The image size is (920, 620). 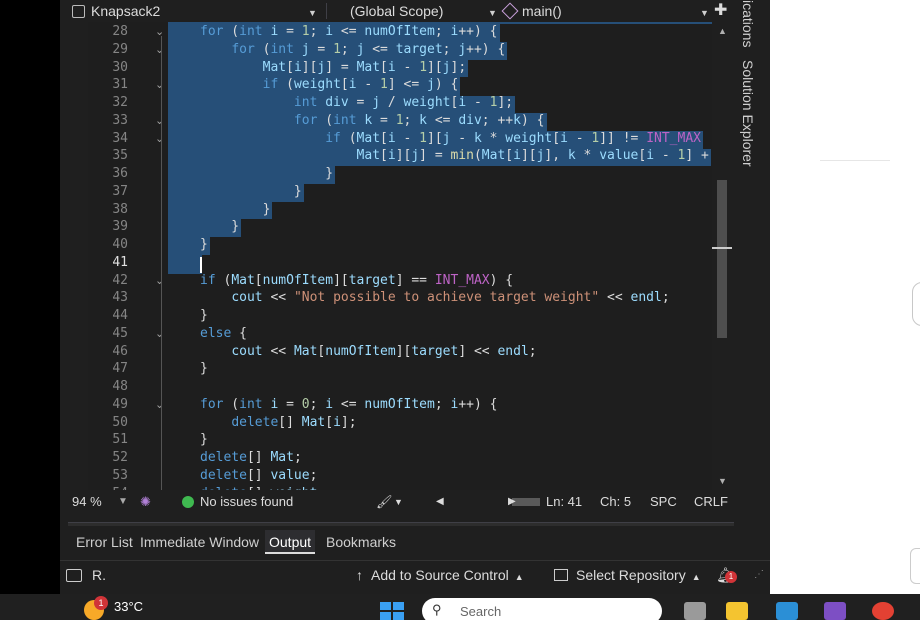 What do you see at coordinates (748, 23) in the screenshot?
I see `notifications-tab: ications` at bounding box center [748, 23].